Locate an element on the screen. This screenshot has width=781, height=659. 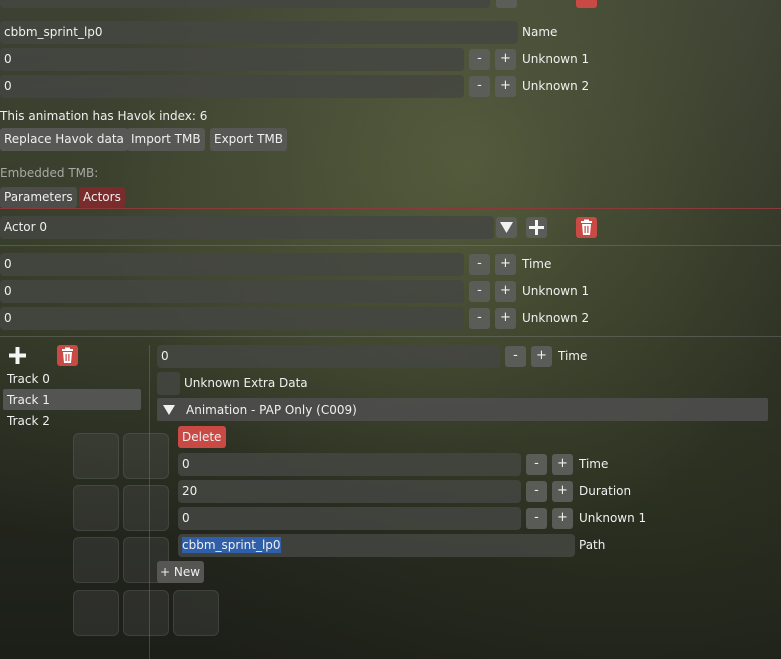
entry-unknown1-decrement-button: - is located at coordinates (536, 518).